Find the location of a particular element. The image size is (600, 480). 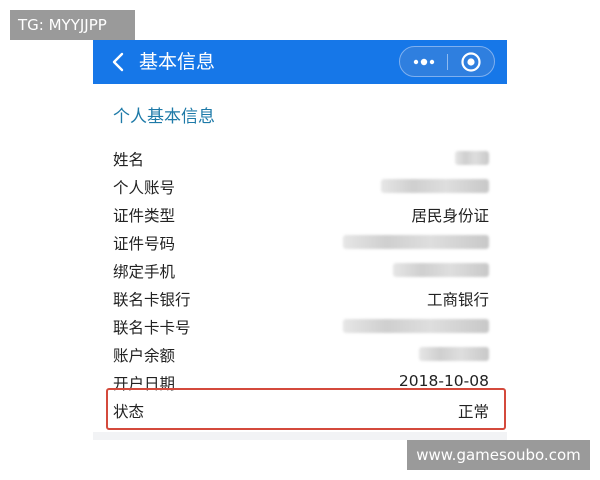

page-title: 基本信息 is located at coordinates (177, 62).